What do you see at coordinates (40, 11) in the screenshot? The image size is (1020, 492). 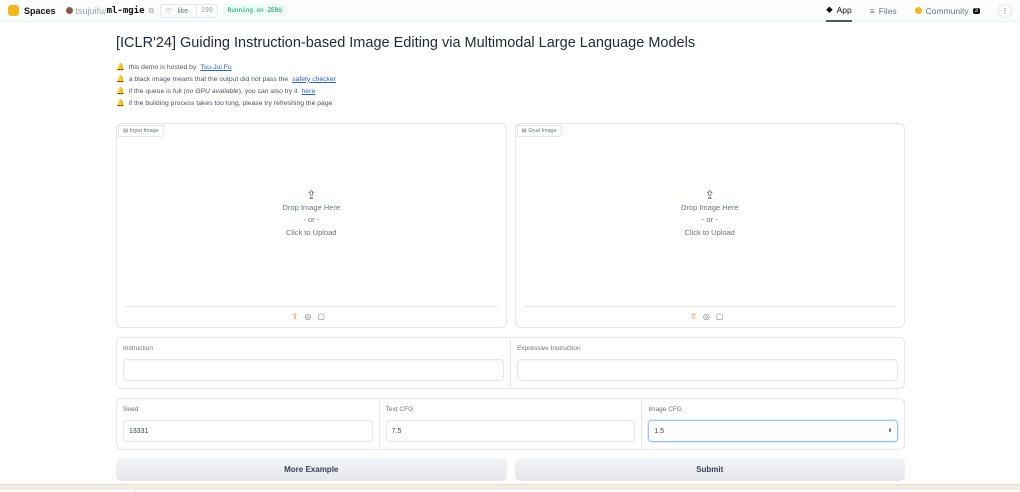 I see `spaces-link: Spaces` at bounding box center [40, 11].